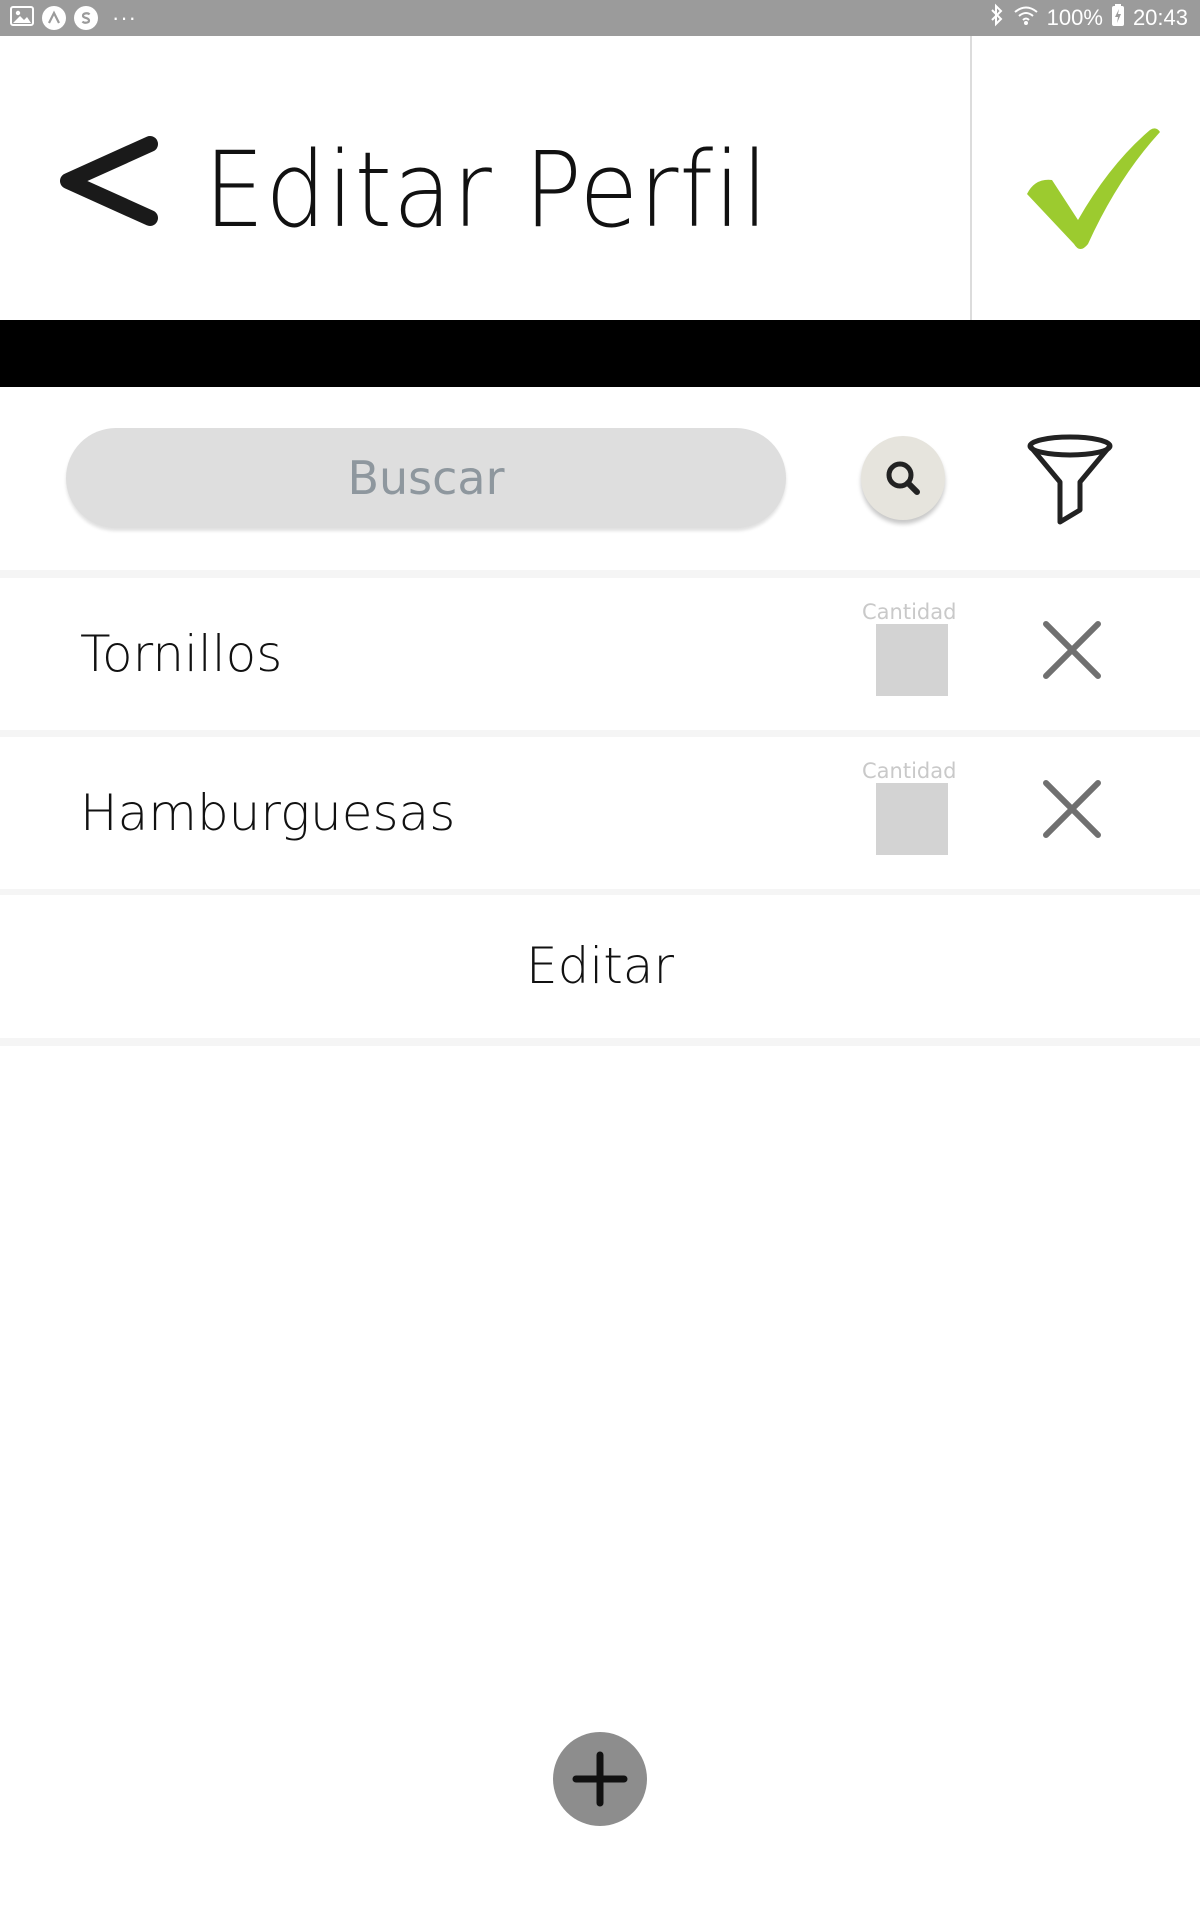 The image size is (1200, 1920). Describe the element at coordinates (600, 813) in the screenshot. I see `list-item: Hamburguesas Cantidad` at that location.